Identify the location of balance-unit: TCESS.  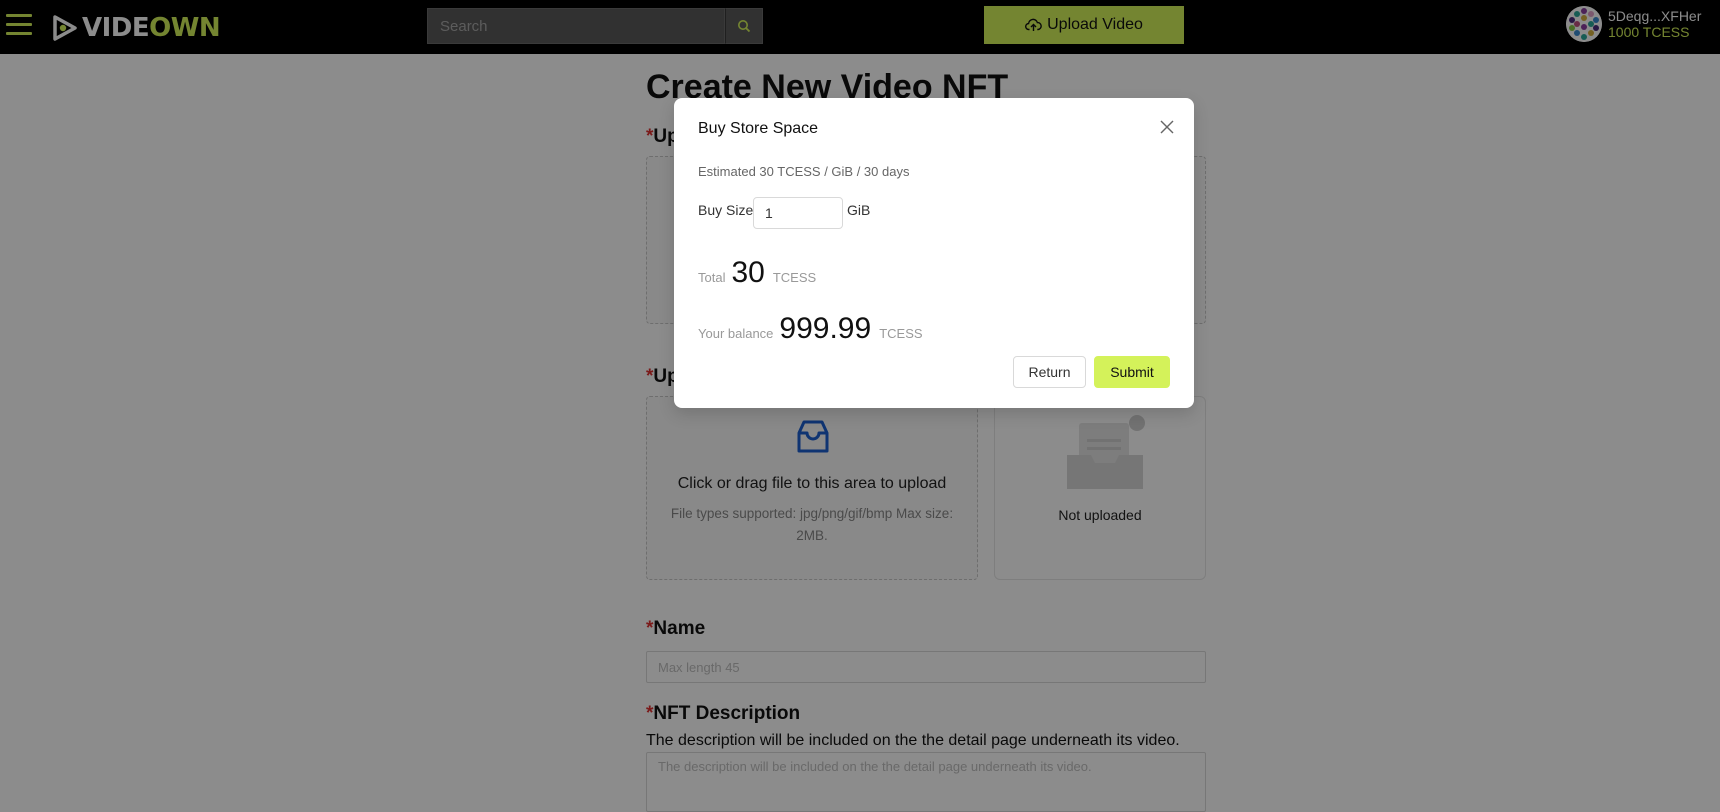
(901, 333).